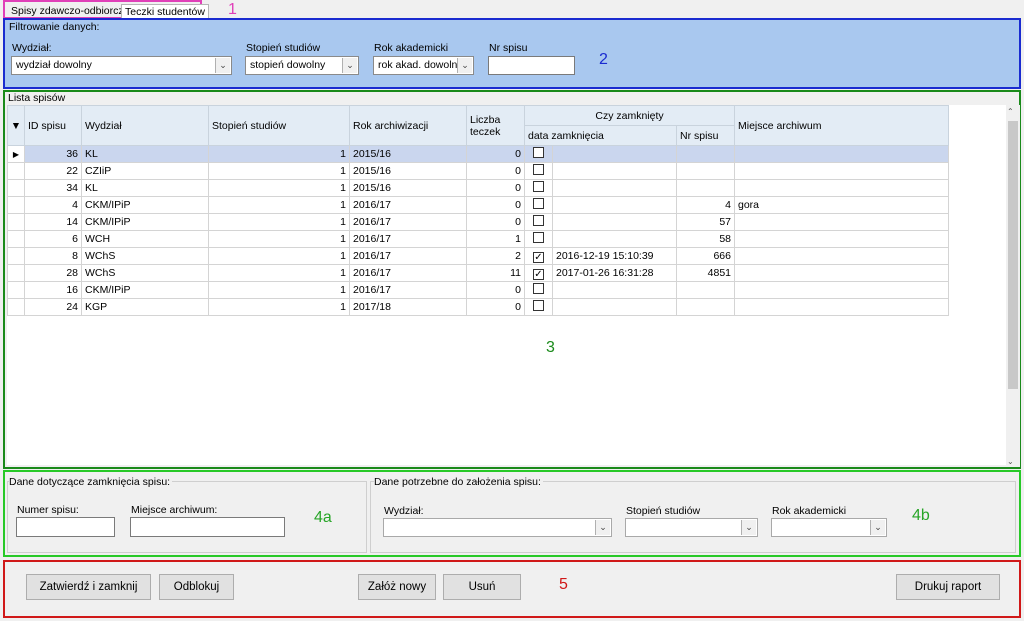 This screenshot has height=621, width=1024. What do you see at coordinates (53, 171) in the screenshot?
I see `cell-id: 22` at bounding box center [53, 171].